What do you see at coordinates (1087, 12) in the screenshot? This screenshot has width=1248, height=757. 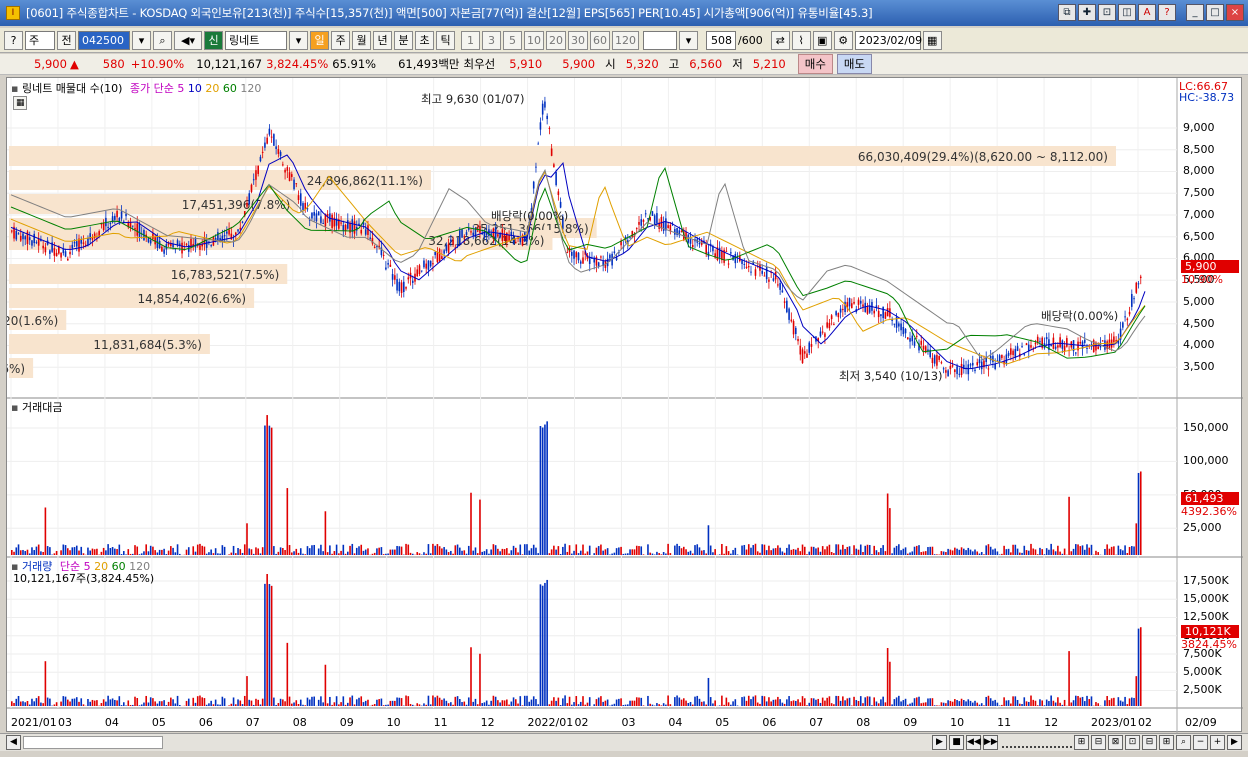 I see `add-button: ✚` at bounding box center [1087, 12].